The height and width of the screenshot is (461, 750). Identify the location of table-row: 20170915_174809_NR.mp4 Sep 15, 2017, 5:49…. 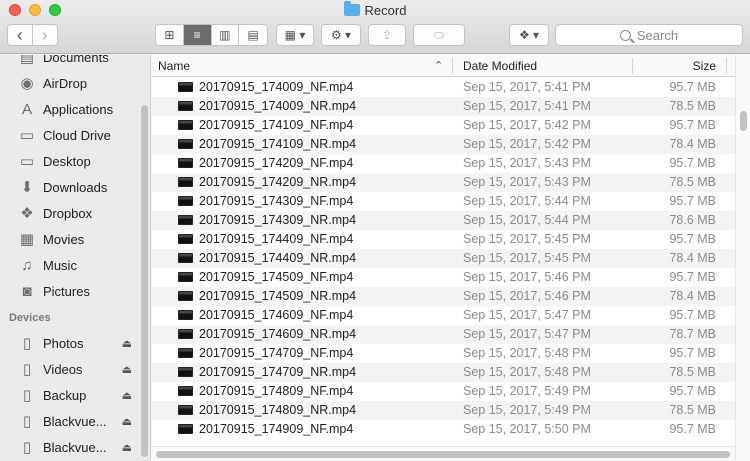
(444, 410).